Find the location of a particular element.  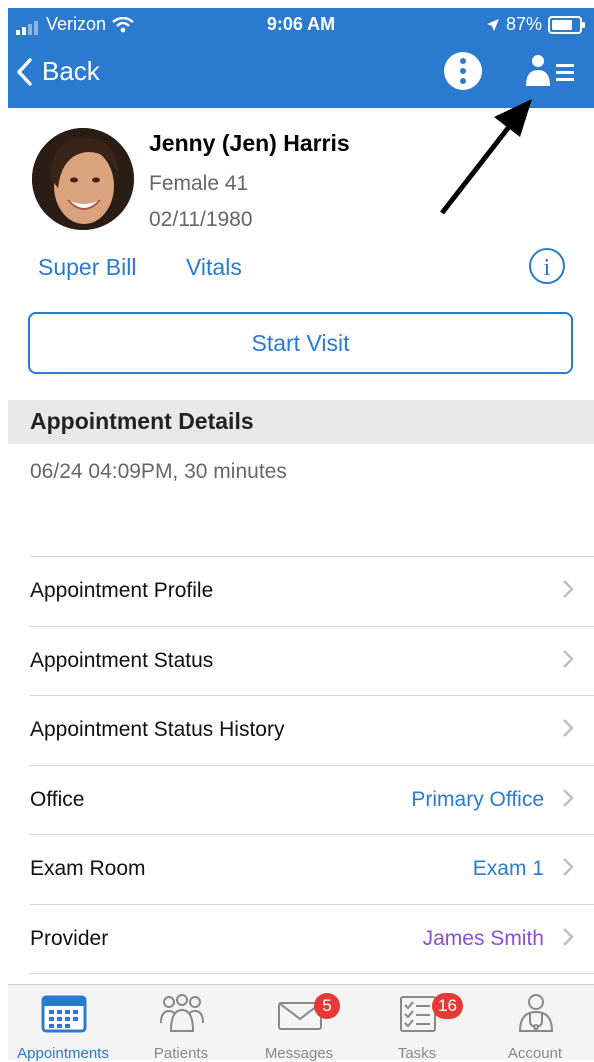

row-appointment-profile: Appointment Profile is located at coordinates (312, 591).